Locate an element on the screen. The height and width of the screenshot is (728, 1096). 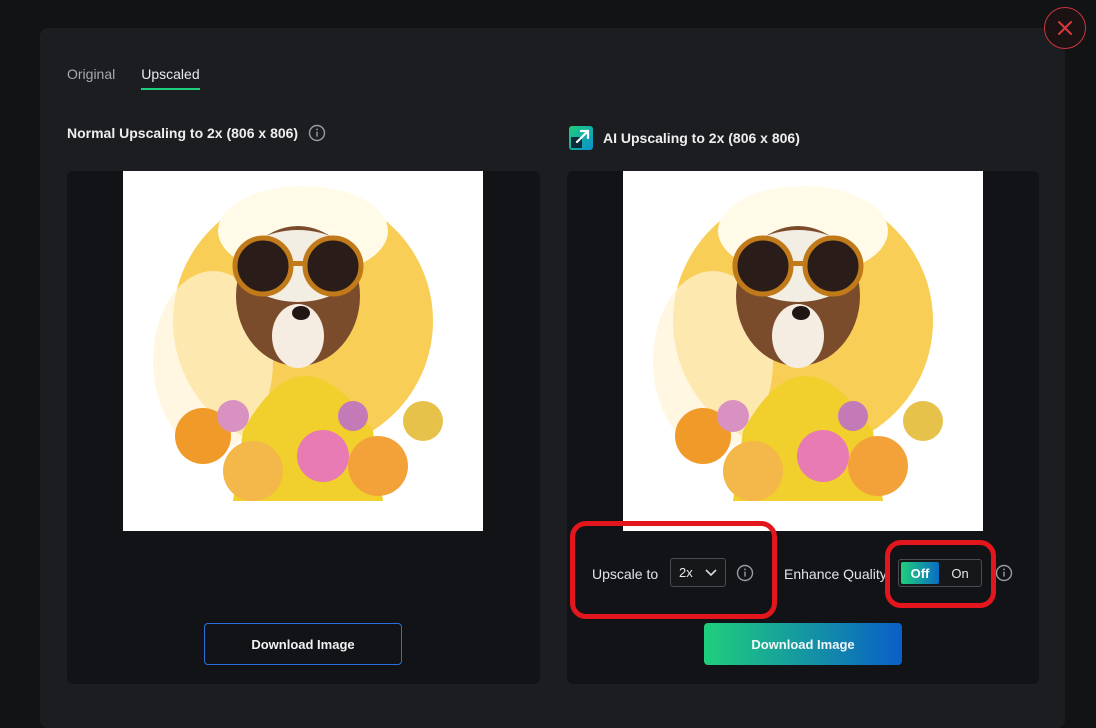
tab-original: Original is located at coordinates (91, 78).